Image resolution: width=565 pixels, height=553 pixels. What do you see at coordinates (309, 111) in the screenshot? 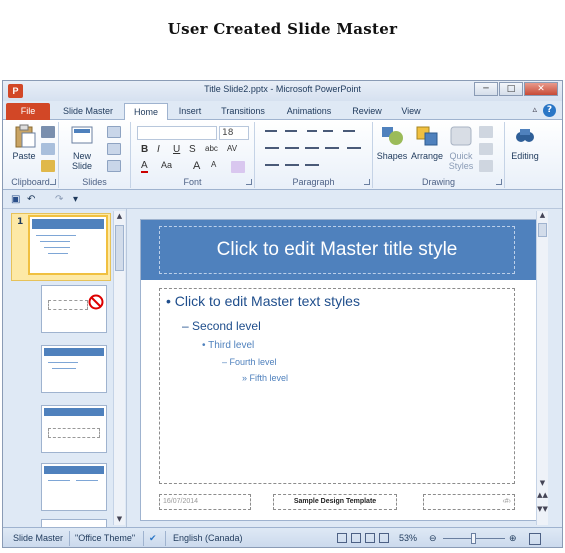
I see `tab-animations: Animations` at bounding box center [309, 111].